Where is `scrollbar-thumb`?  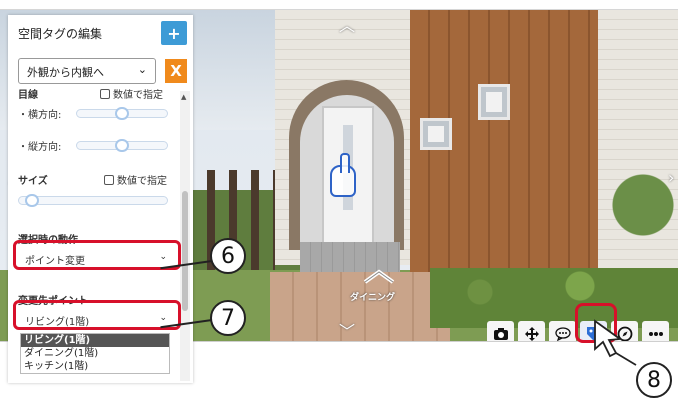
scrollbar-thumb is located at coordinates (185, 251).